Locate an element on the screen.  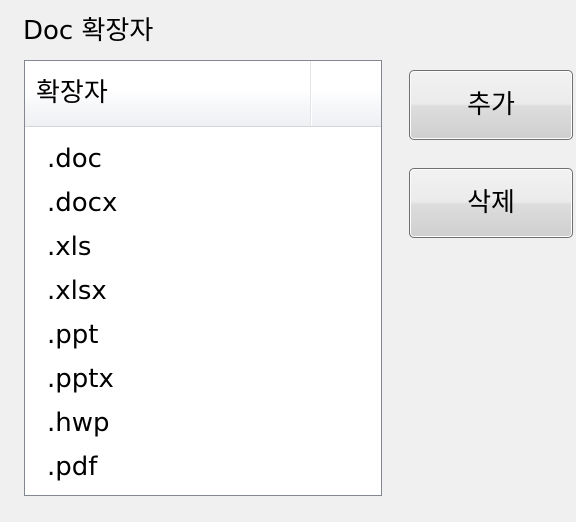
list-item: .xlsx is located at coordinates (203, 291).